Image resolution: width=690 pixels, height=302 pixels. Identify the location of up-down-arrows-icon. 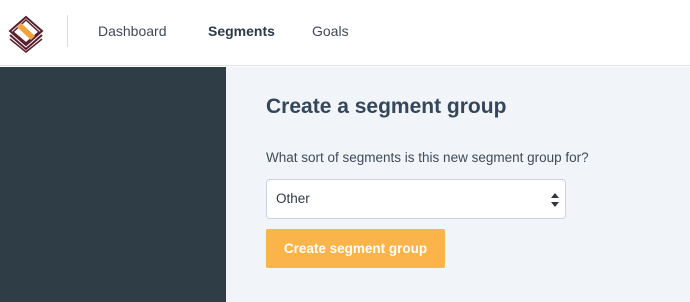
(555, 200).